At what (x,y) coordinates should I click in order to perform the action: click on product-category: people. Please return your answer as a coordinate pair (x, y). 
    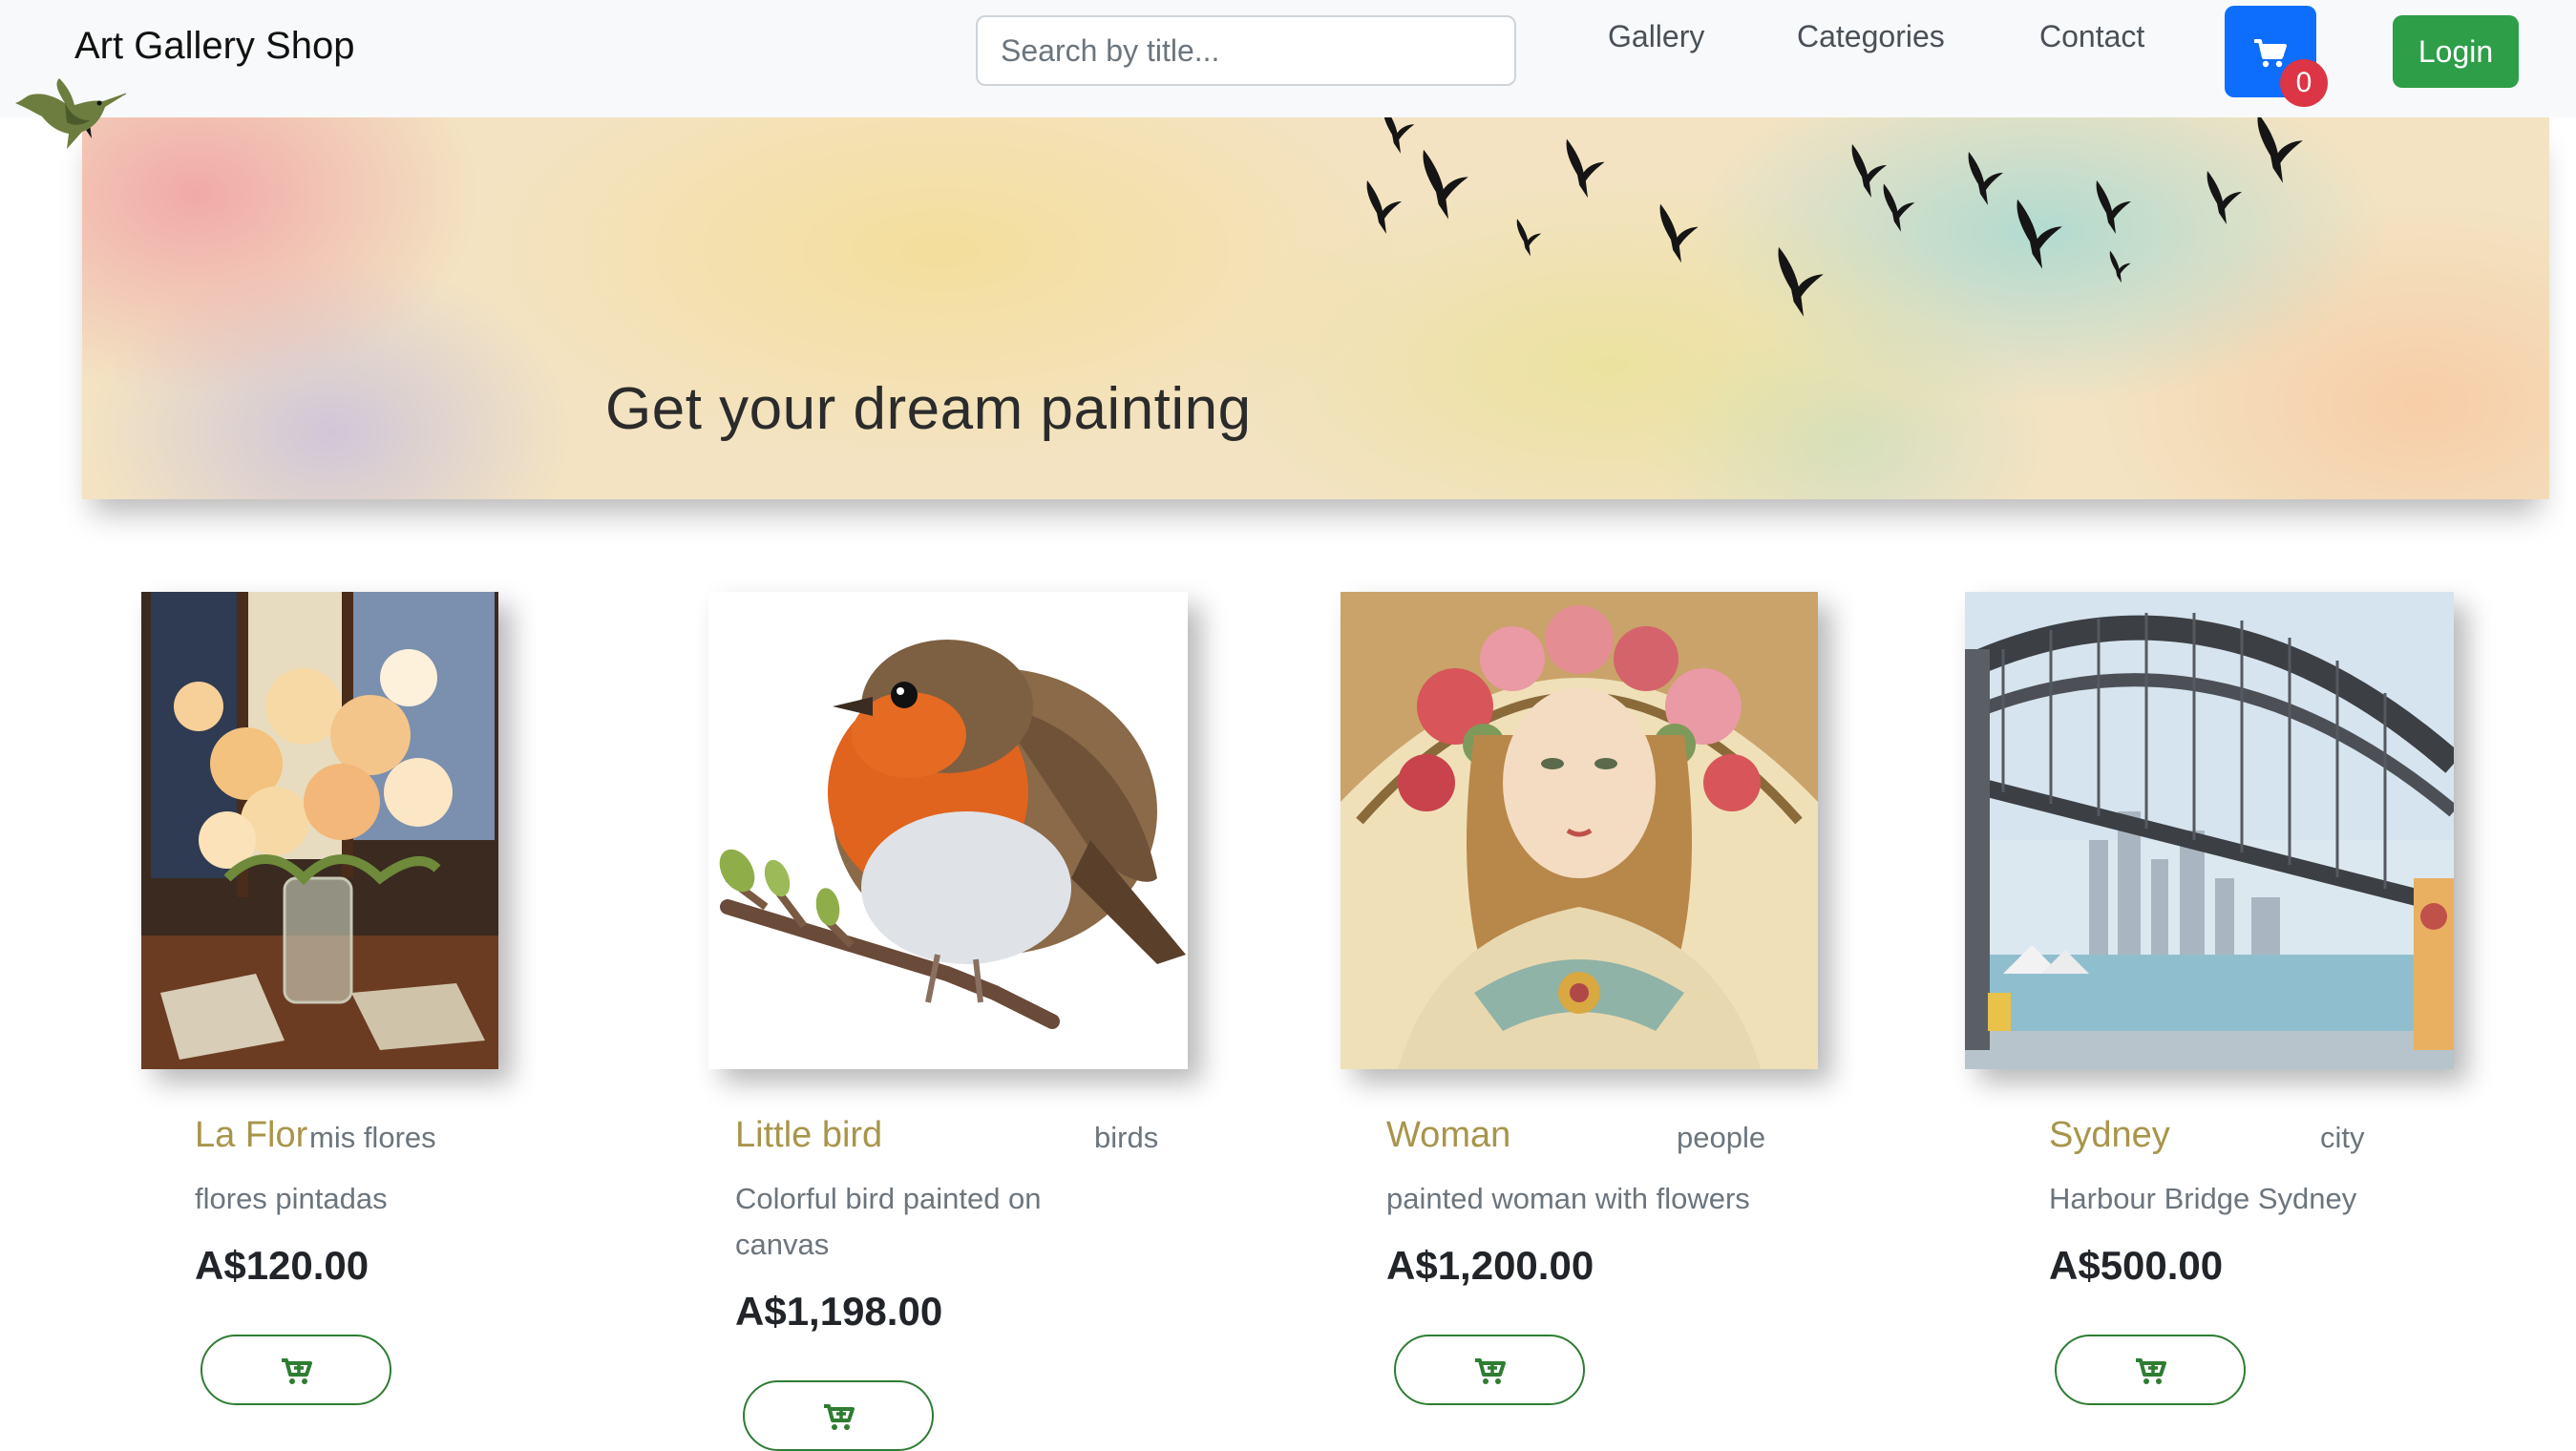
    Looking at the image, I should click on (1721, 1137).